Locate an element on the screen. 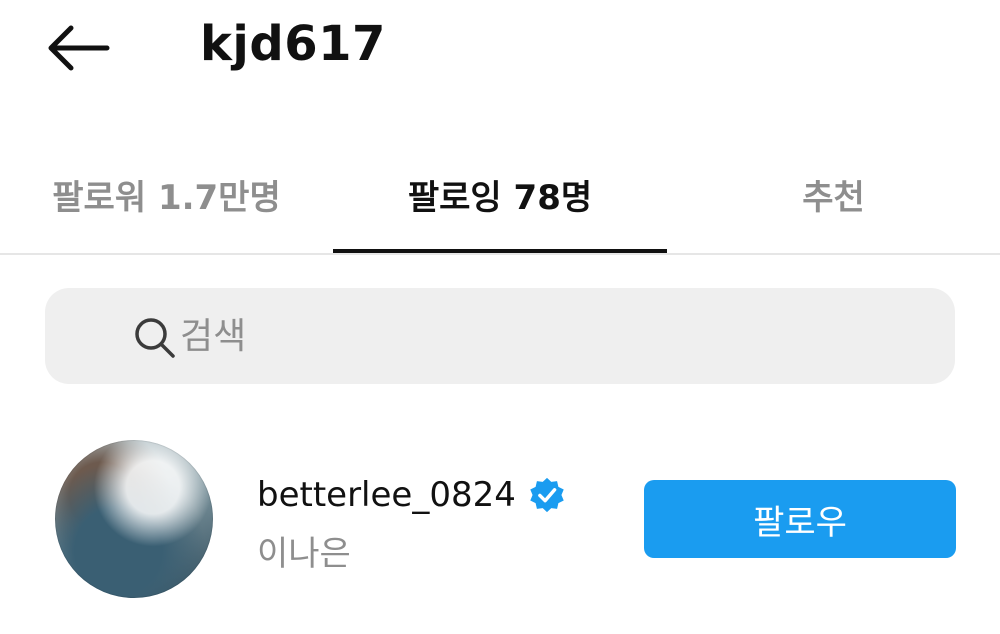  tab-followers: 팔로워 1.7만명 is located at coordinates (166, 194).